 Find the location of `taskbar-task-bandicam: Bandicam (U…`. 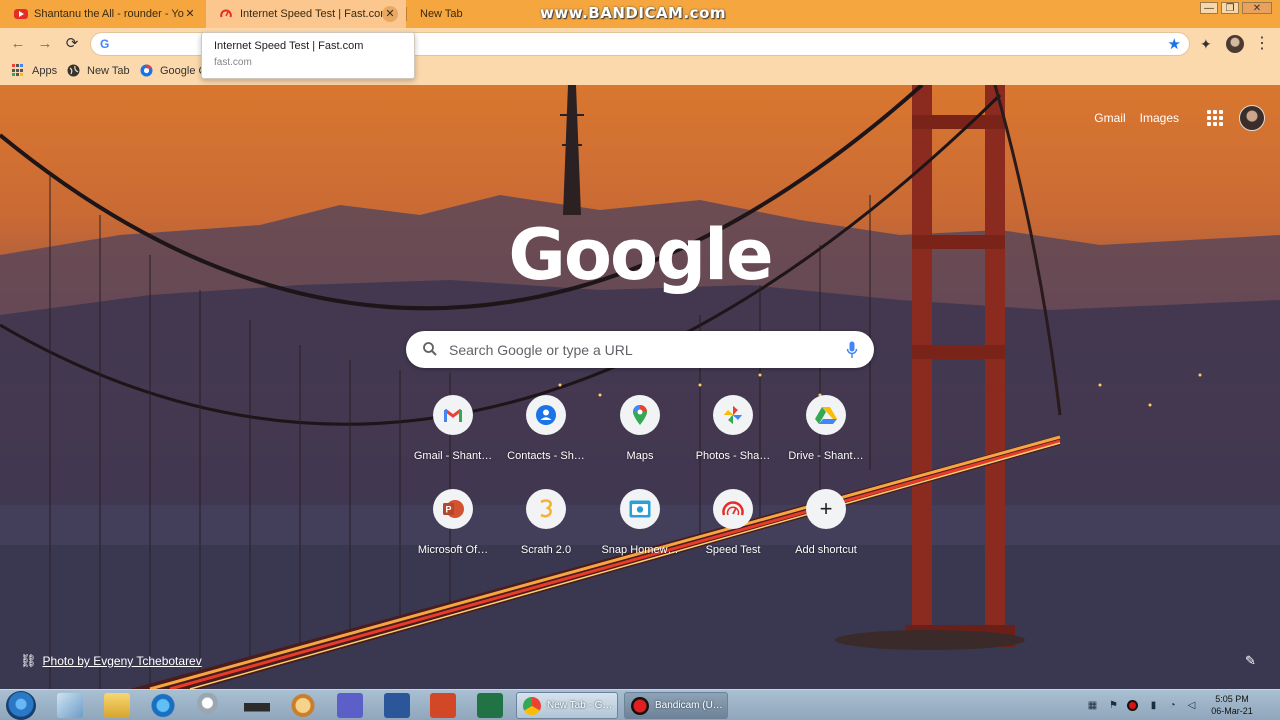

taskbar-task-bandicam: Bandicam (U… is located at coordinates (676, 705).